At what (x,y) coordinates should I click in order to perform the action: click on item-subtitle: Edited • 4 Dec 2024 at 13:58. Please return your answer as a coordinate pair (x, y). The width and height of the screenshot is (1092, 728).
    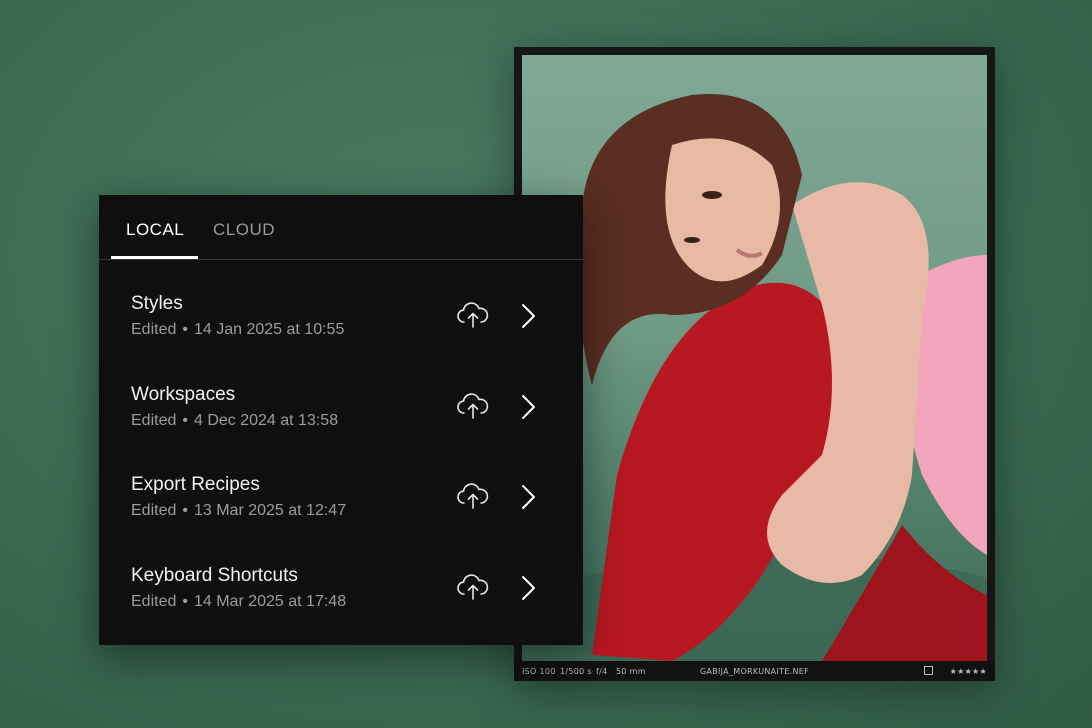
    Looking at the image, I should click on (235, 420).